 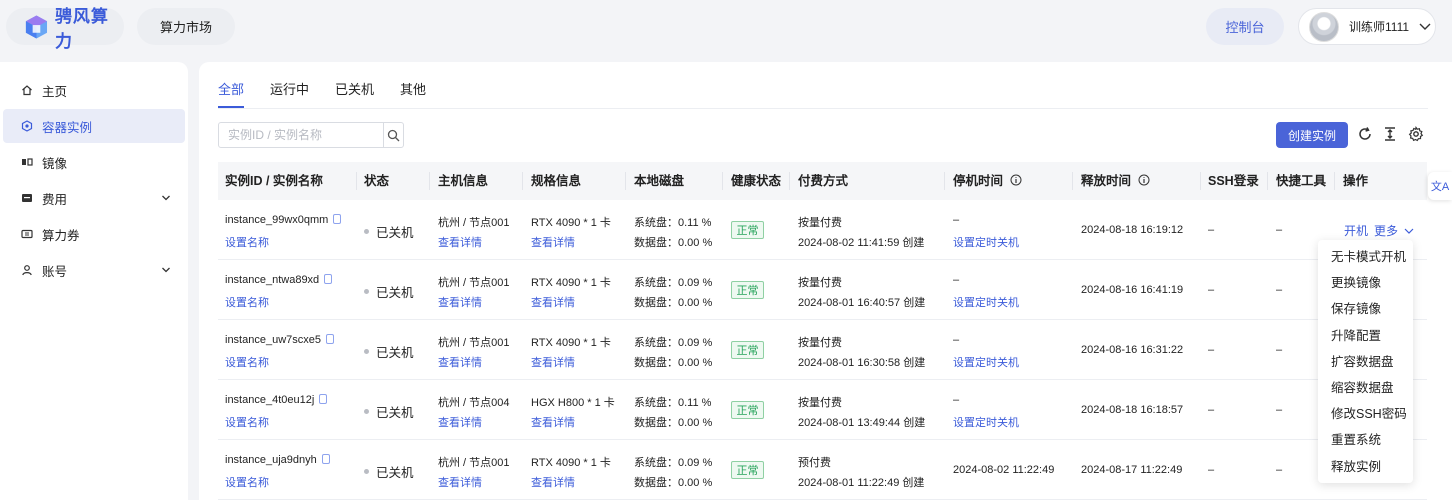 I want to click on instance-id-cell: instance_4t0eu12j, so click(x=276, y=400).